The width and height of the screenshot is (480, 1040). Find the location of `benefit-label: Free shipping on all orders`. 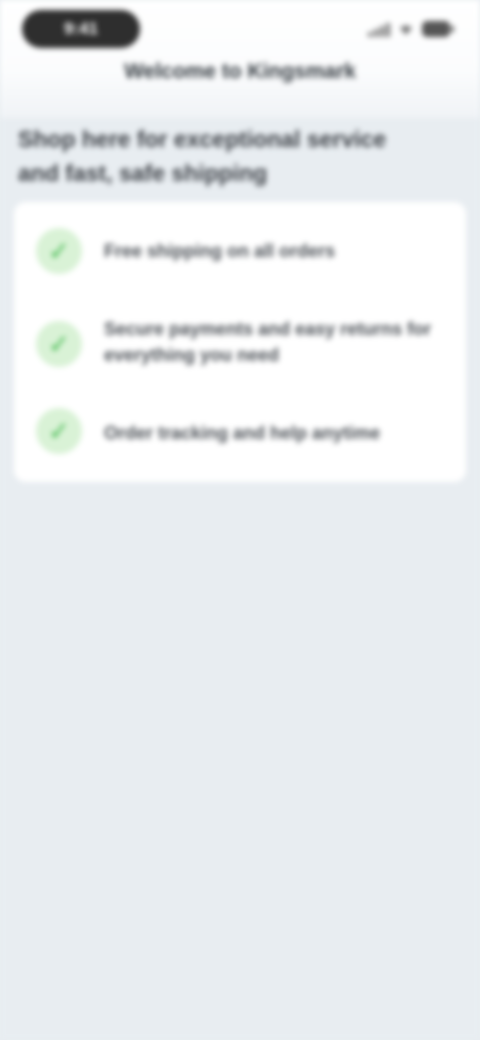

benefit-label: Free shipping on all orders is located at coordinates (220, 251).